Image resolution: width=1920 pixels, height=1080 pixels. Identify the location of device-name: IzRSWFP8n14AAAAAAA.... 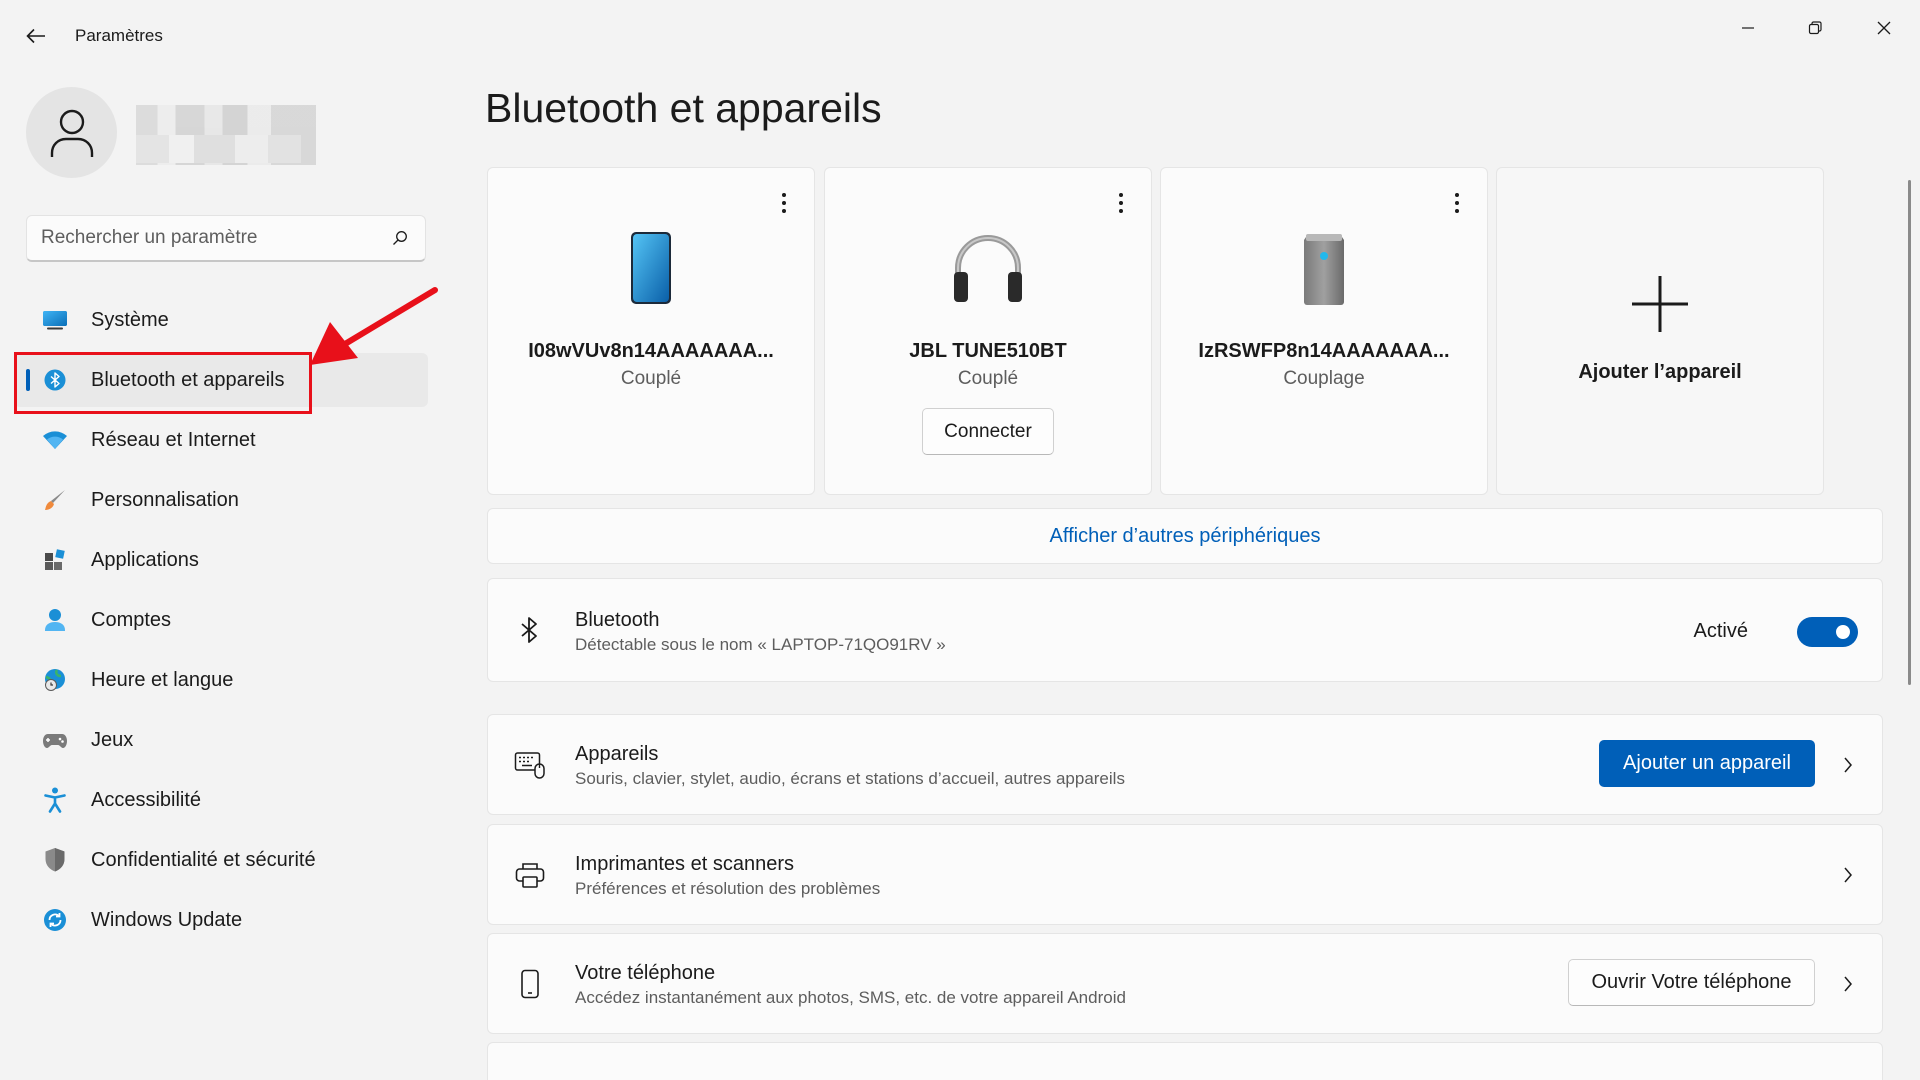
(1324, 351).